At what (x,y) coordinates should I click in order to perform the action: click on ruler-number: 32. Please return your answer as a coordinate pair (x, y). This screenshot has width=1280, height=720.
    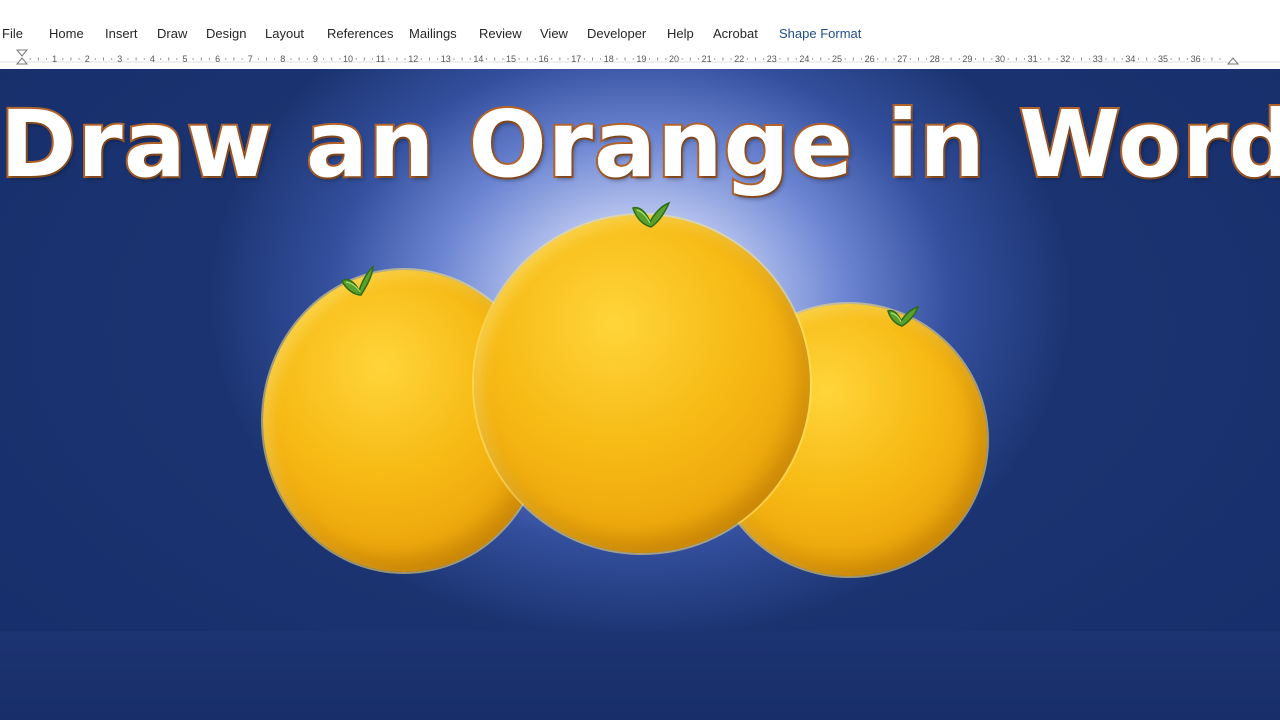
    Looking at the image, I should click on (1065, 59).